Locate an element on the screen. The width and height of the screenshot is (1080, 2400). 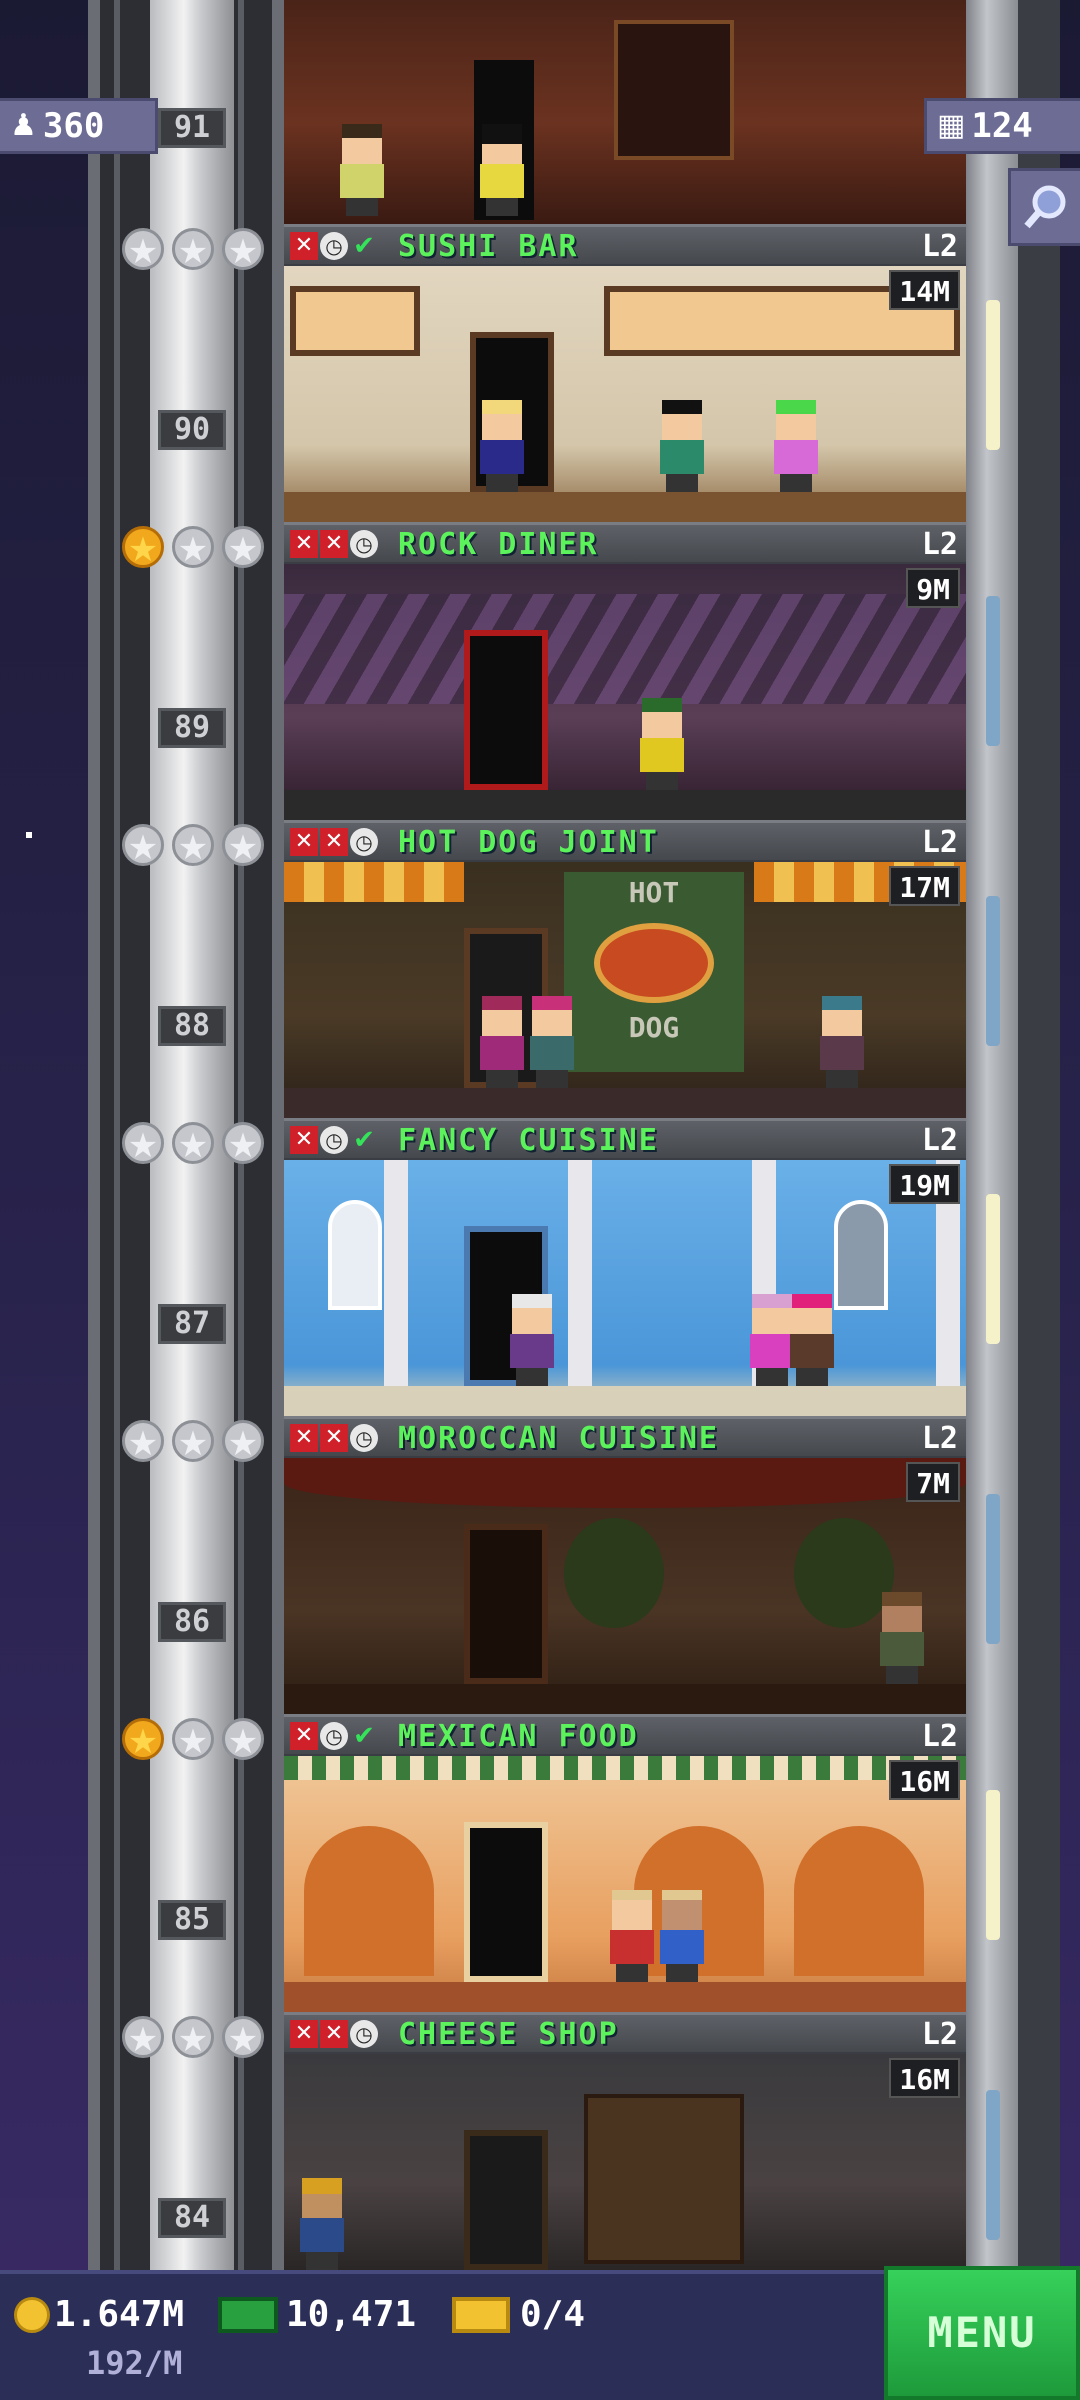
floor-name: SUSHI BAR is located at coordinates (488, 246).